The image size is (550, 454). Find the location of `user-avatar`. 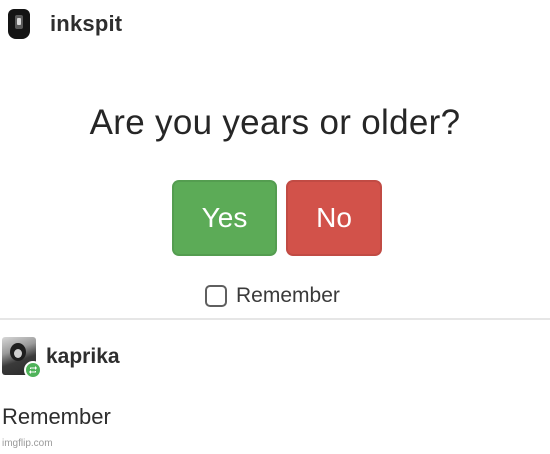

user-avatar is located at coordinates (19, 24).